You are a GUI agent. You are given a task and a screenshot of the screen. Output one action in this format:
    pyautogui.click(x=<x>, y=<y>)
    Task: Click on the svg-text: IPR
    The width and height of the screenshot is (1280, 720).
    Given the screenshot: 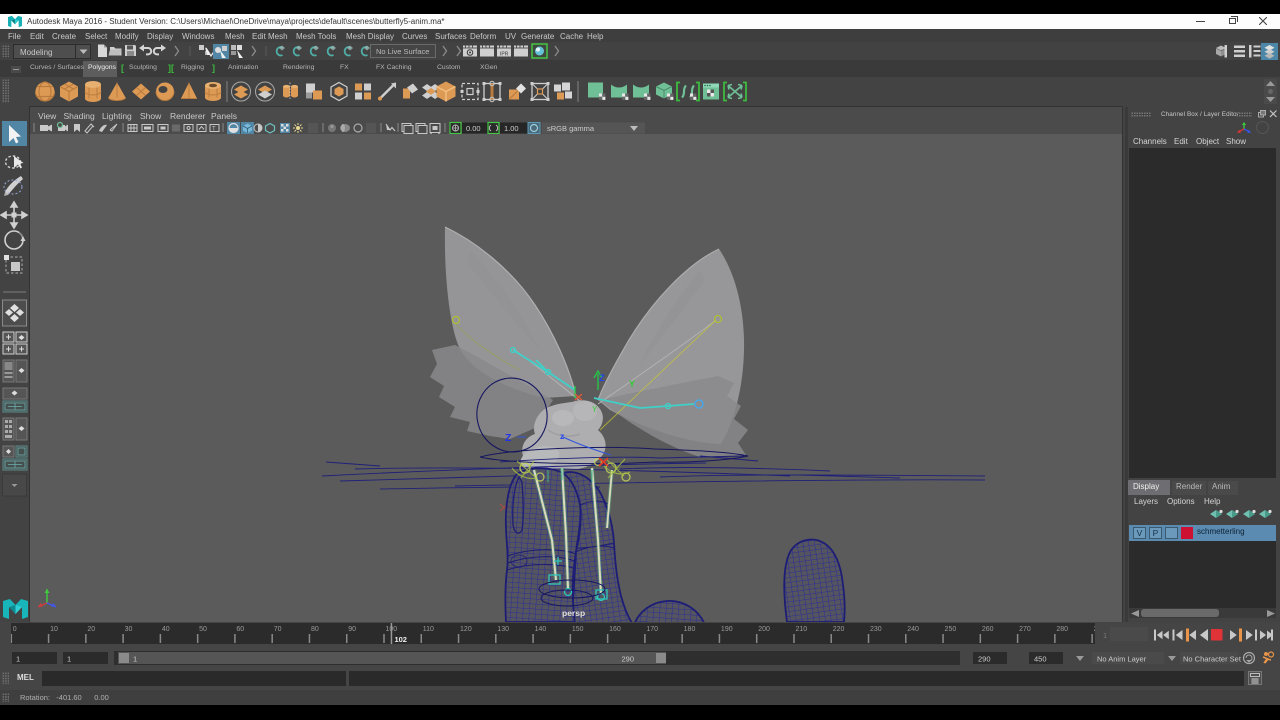 What is the action you would take?
    pyautogui.click(x=504, y=55)
    